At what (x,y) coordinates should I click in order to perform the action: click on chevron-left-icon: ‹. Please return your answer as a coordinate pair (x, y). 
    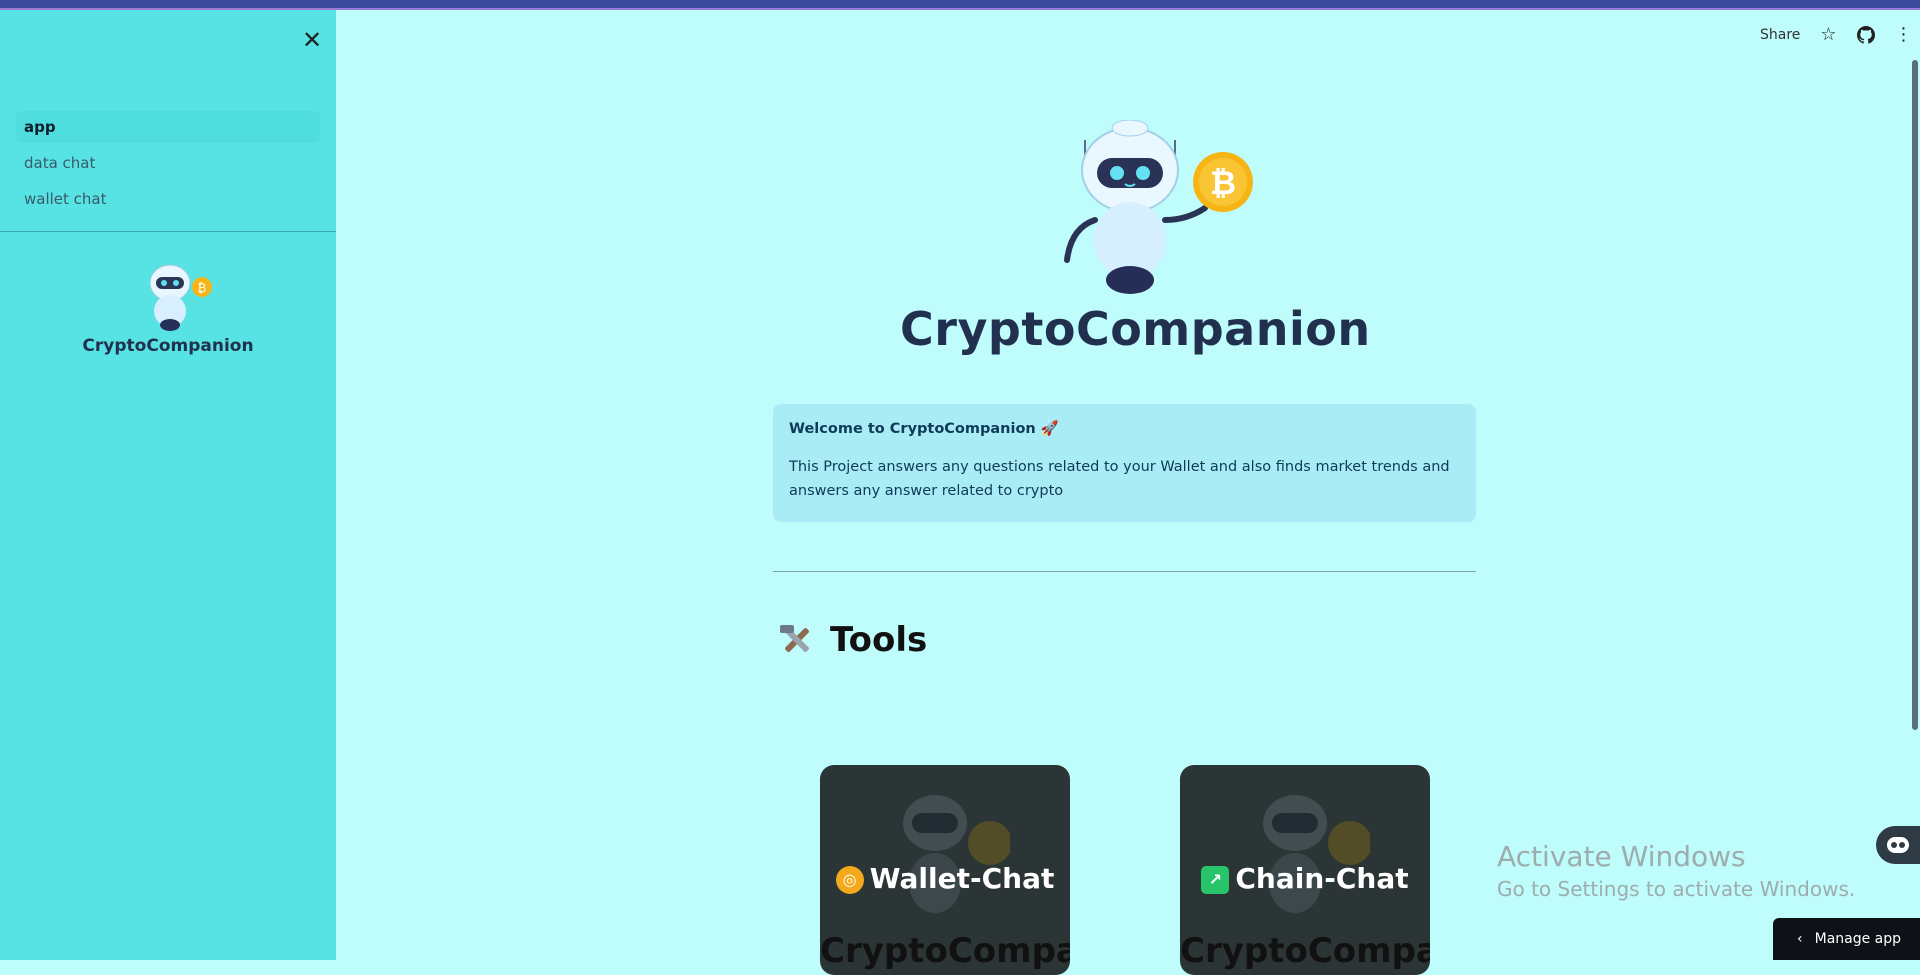
    Looking at the image, I should click on (1800, 939).